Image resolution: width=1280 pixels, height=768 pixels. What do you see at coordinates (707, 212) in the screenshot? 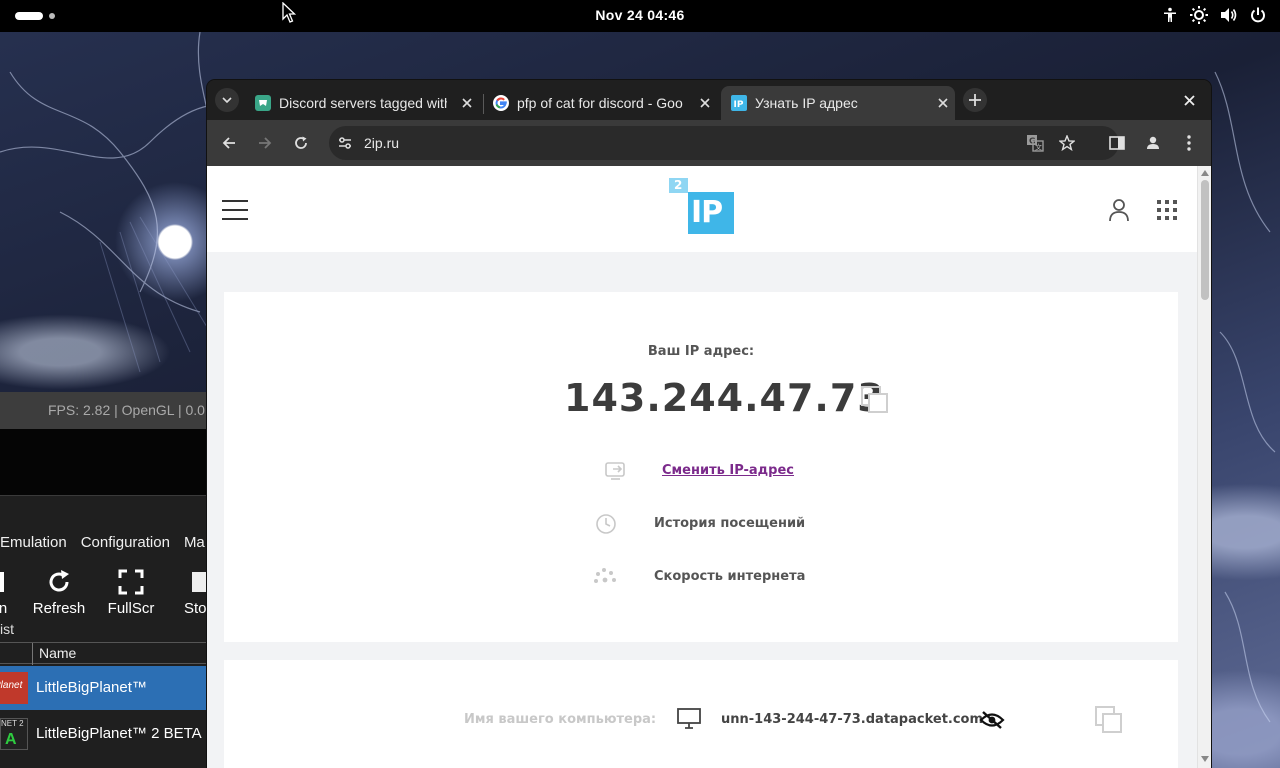
I see `logo-big-text: IP` at bounding box center [707, 212].